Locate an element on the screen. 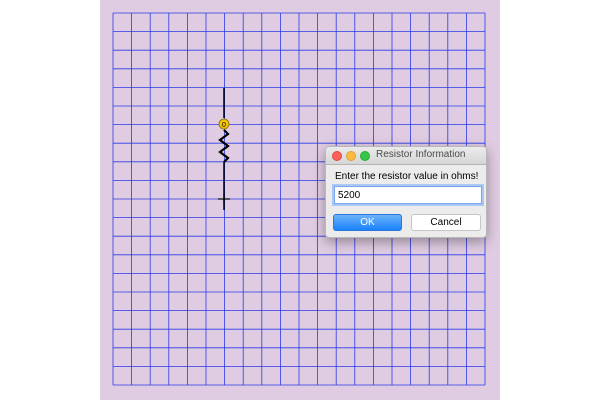  cancel-button: Cancel is located at coordinates (446, 222).